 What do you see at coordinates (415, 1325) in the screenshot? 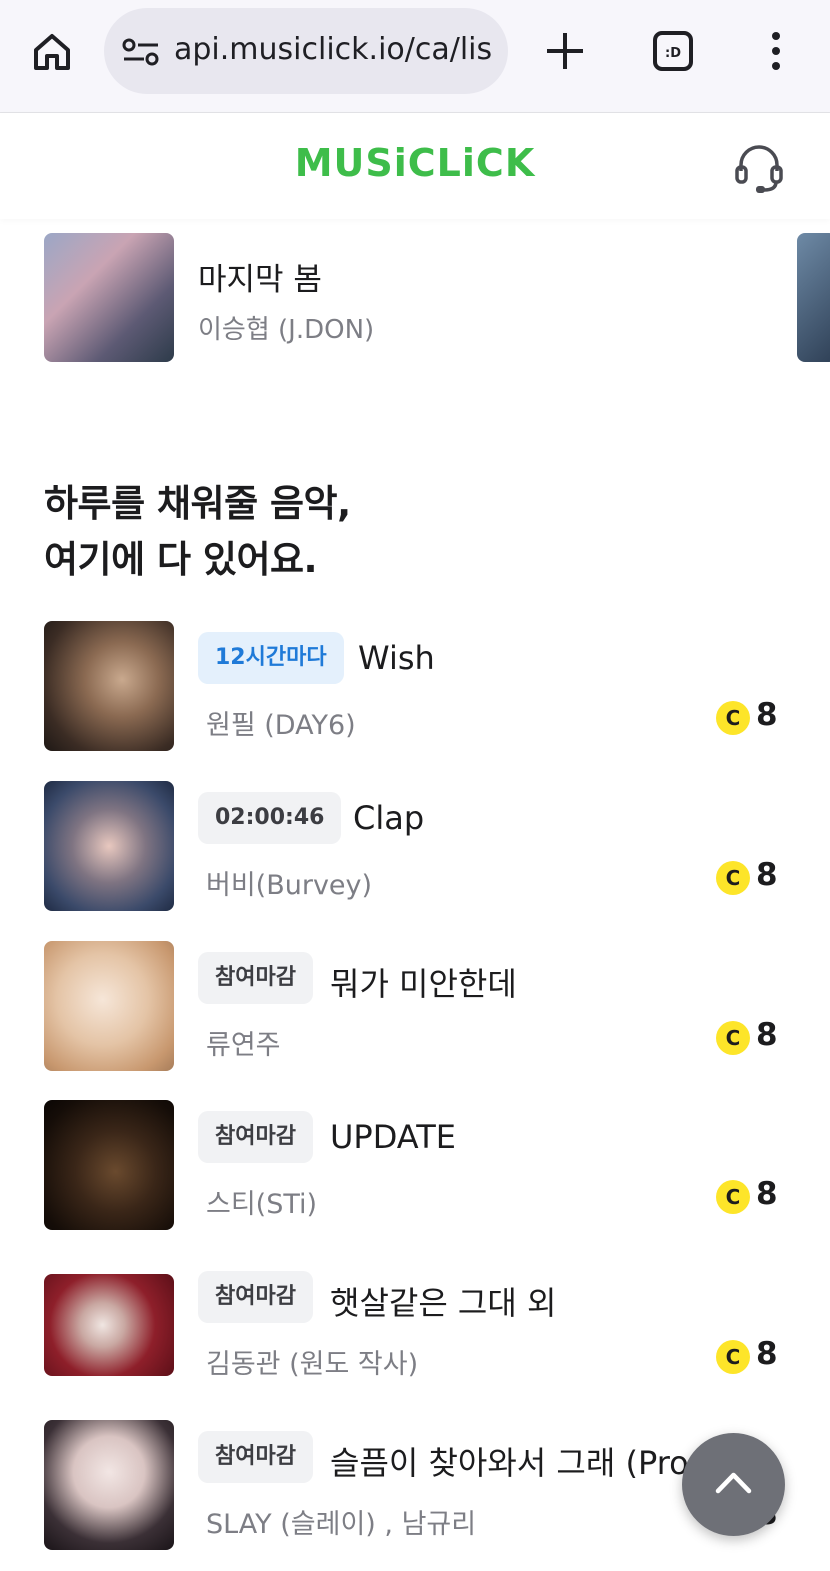
I see `song-row: 참여마감 햇살같은 그대 외 김동관 (원도 작사) C 8` at bounding box center [415, 1325].